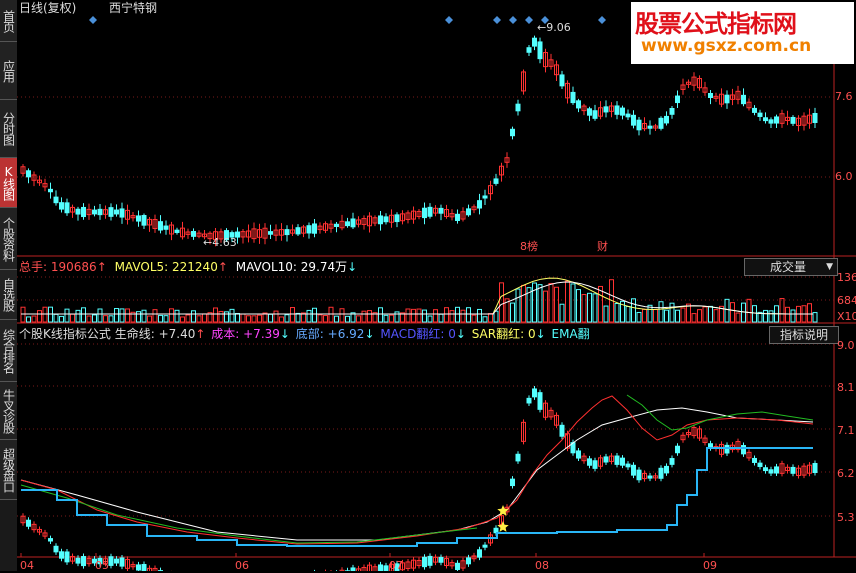 This screenshot has width=856, height=573. Describe the element at coordinates (571, 334) in the screenshot. I see `ema-label: EMA翻` at that location.